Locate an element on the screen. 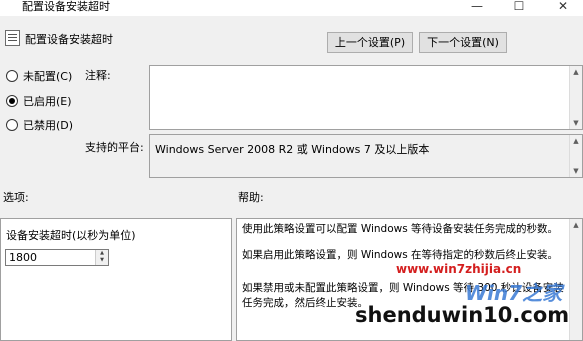 This screenshot has width=583, height=341. next-setting-button: 下一个设置(N) is located at coordinates (463, 42).